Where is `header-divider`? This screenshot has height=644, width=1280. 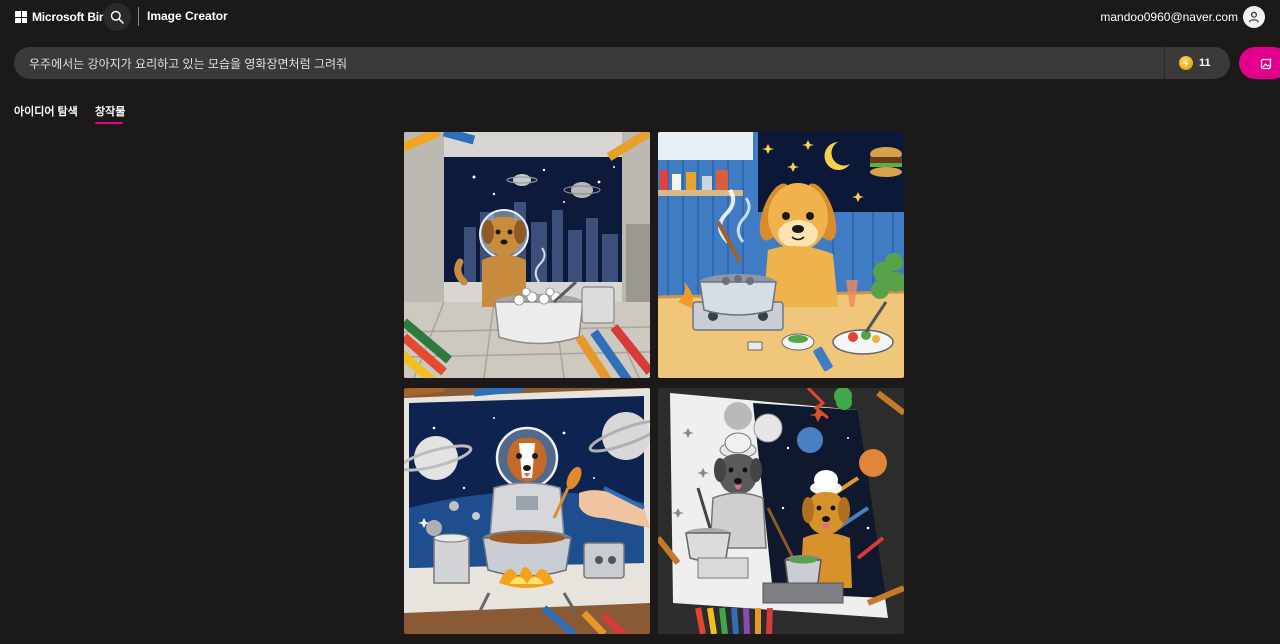 header-divider is located at coordinates (138, 16).